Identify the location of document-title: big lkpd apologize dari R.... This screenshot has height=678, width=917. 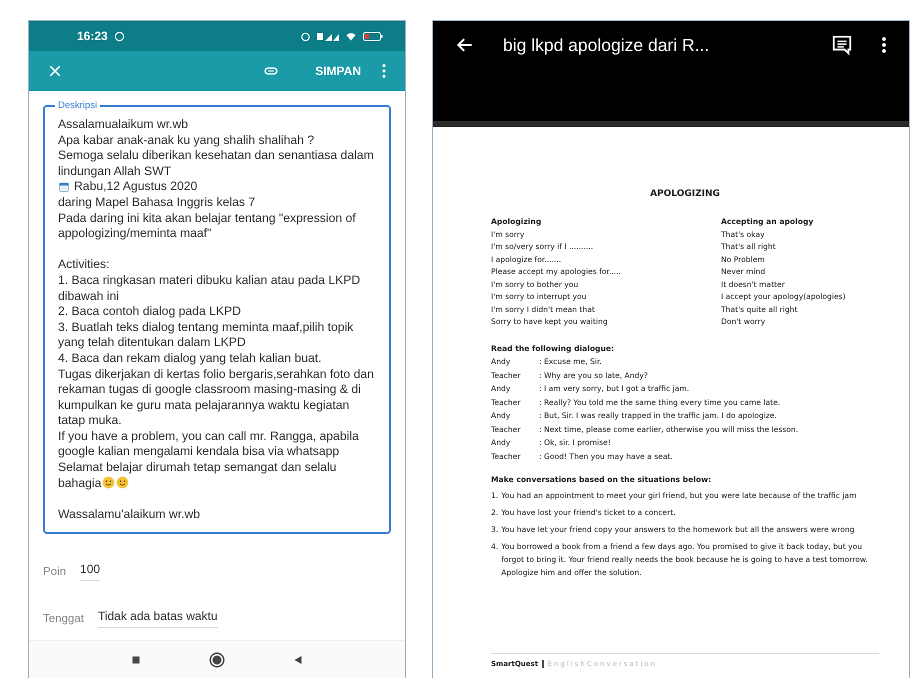
(606, 45).